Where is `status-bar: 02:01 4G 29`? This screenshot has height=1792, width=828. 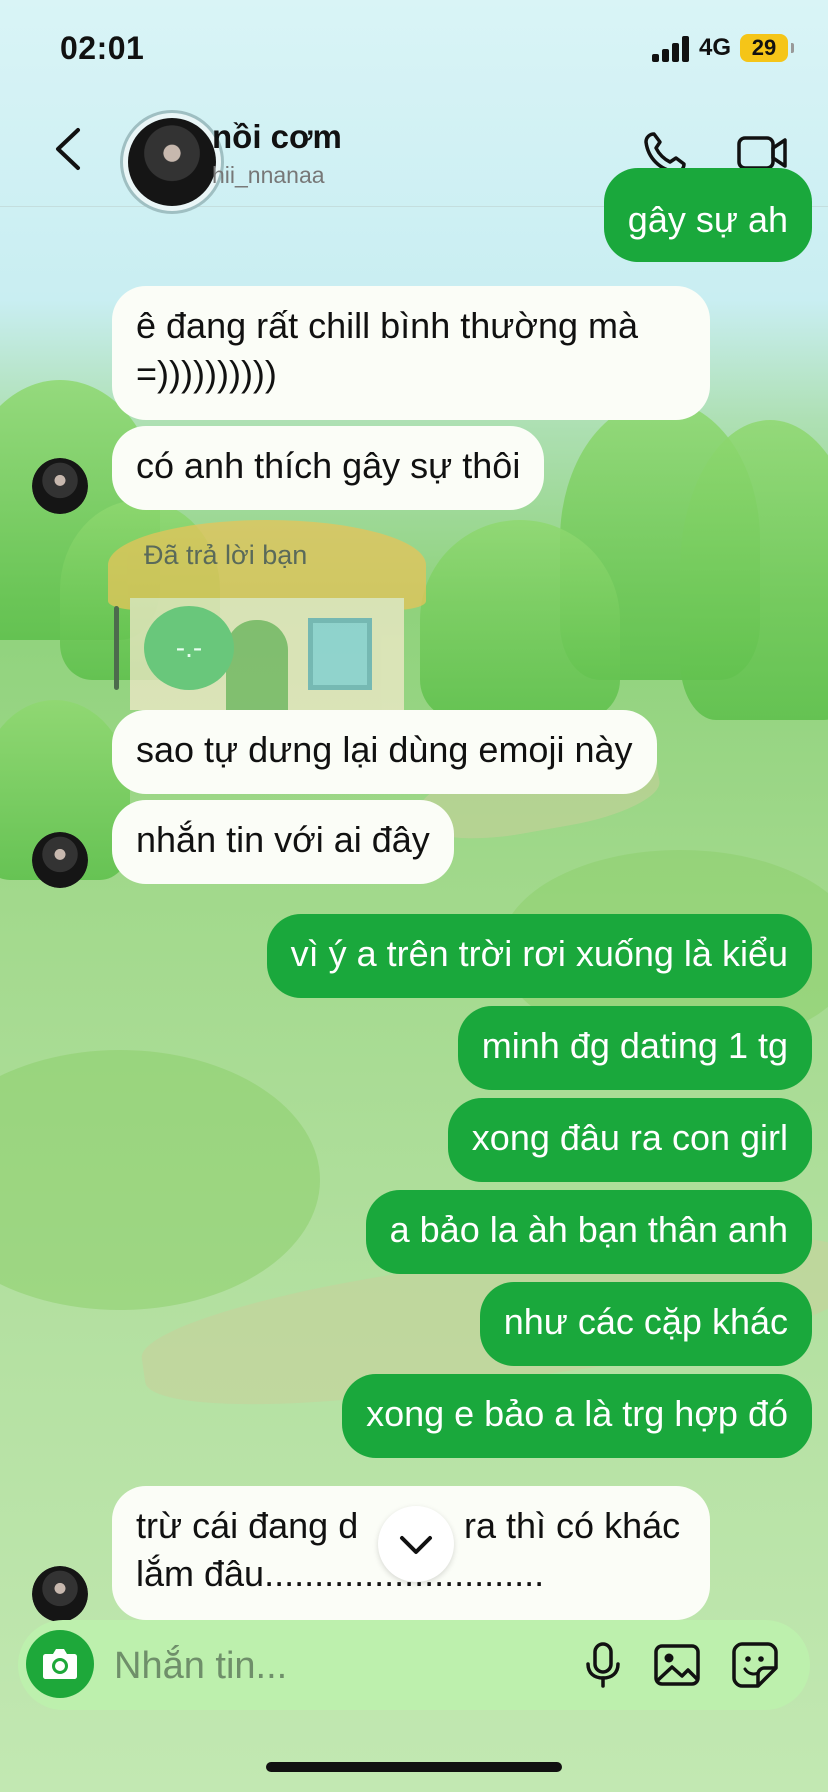 status-bar: 02:01 4G 29 is located at coordinates (414, 50).